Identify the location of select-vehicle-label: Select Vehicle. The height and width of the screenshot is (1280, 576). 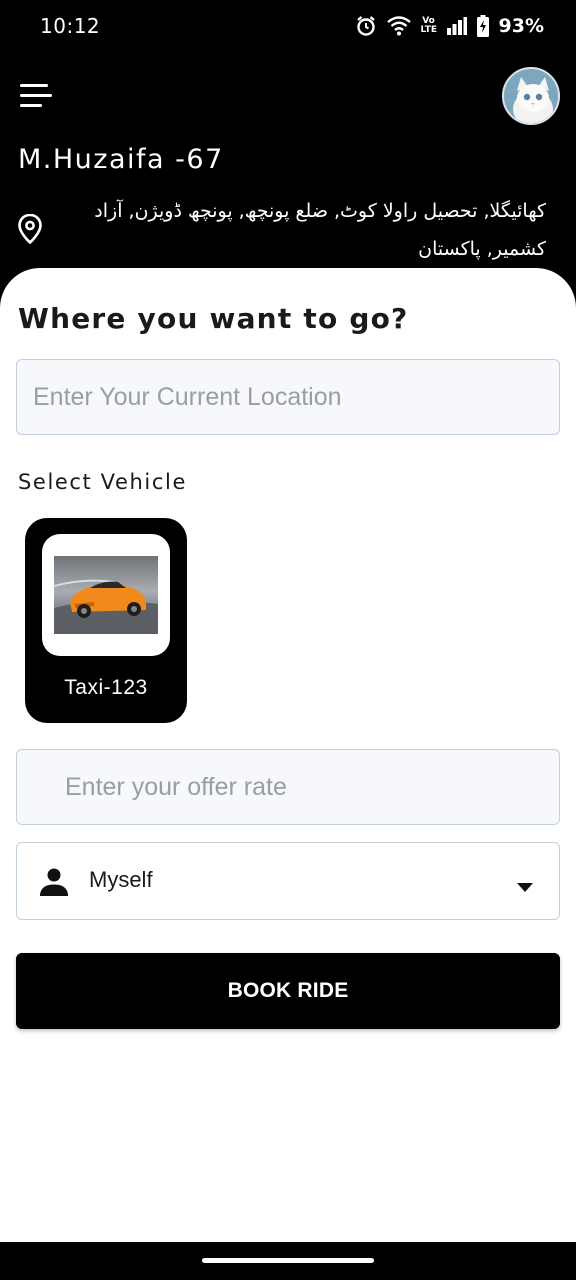
(102, 482).